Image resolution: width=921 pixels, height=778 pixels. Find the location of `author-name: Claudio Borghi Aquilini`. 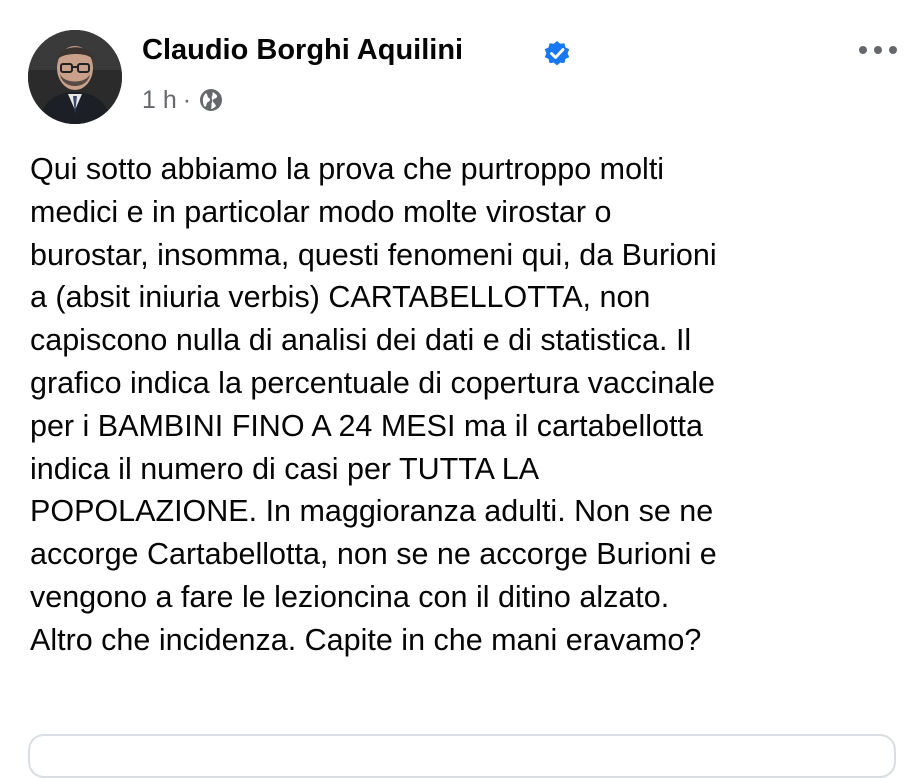

author-name: Claudio Borghi Aquilini is located at coordinates (302, 50).